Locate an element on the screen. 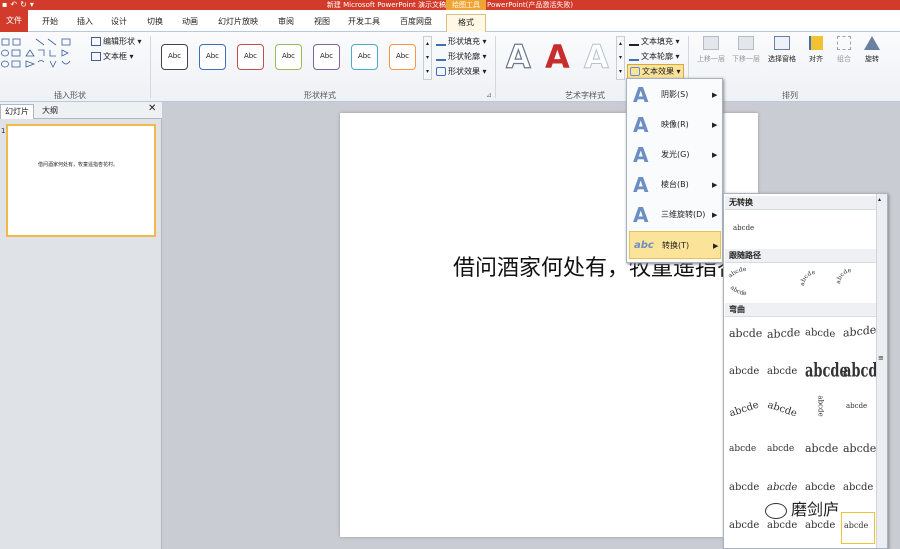 Image resolution: width=900 pixels, height=549 pixels. follow-path-options: abcde abcde abcde abcde is located at coordinates (801, 283).